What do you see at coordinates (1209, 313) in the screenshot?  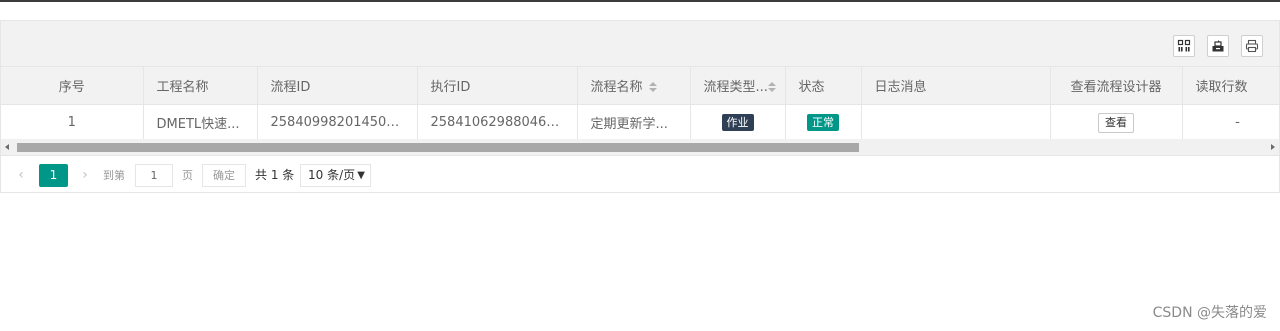 I see `watermark: CSDN @失落的爱` at bounding box center [1209, 313].